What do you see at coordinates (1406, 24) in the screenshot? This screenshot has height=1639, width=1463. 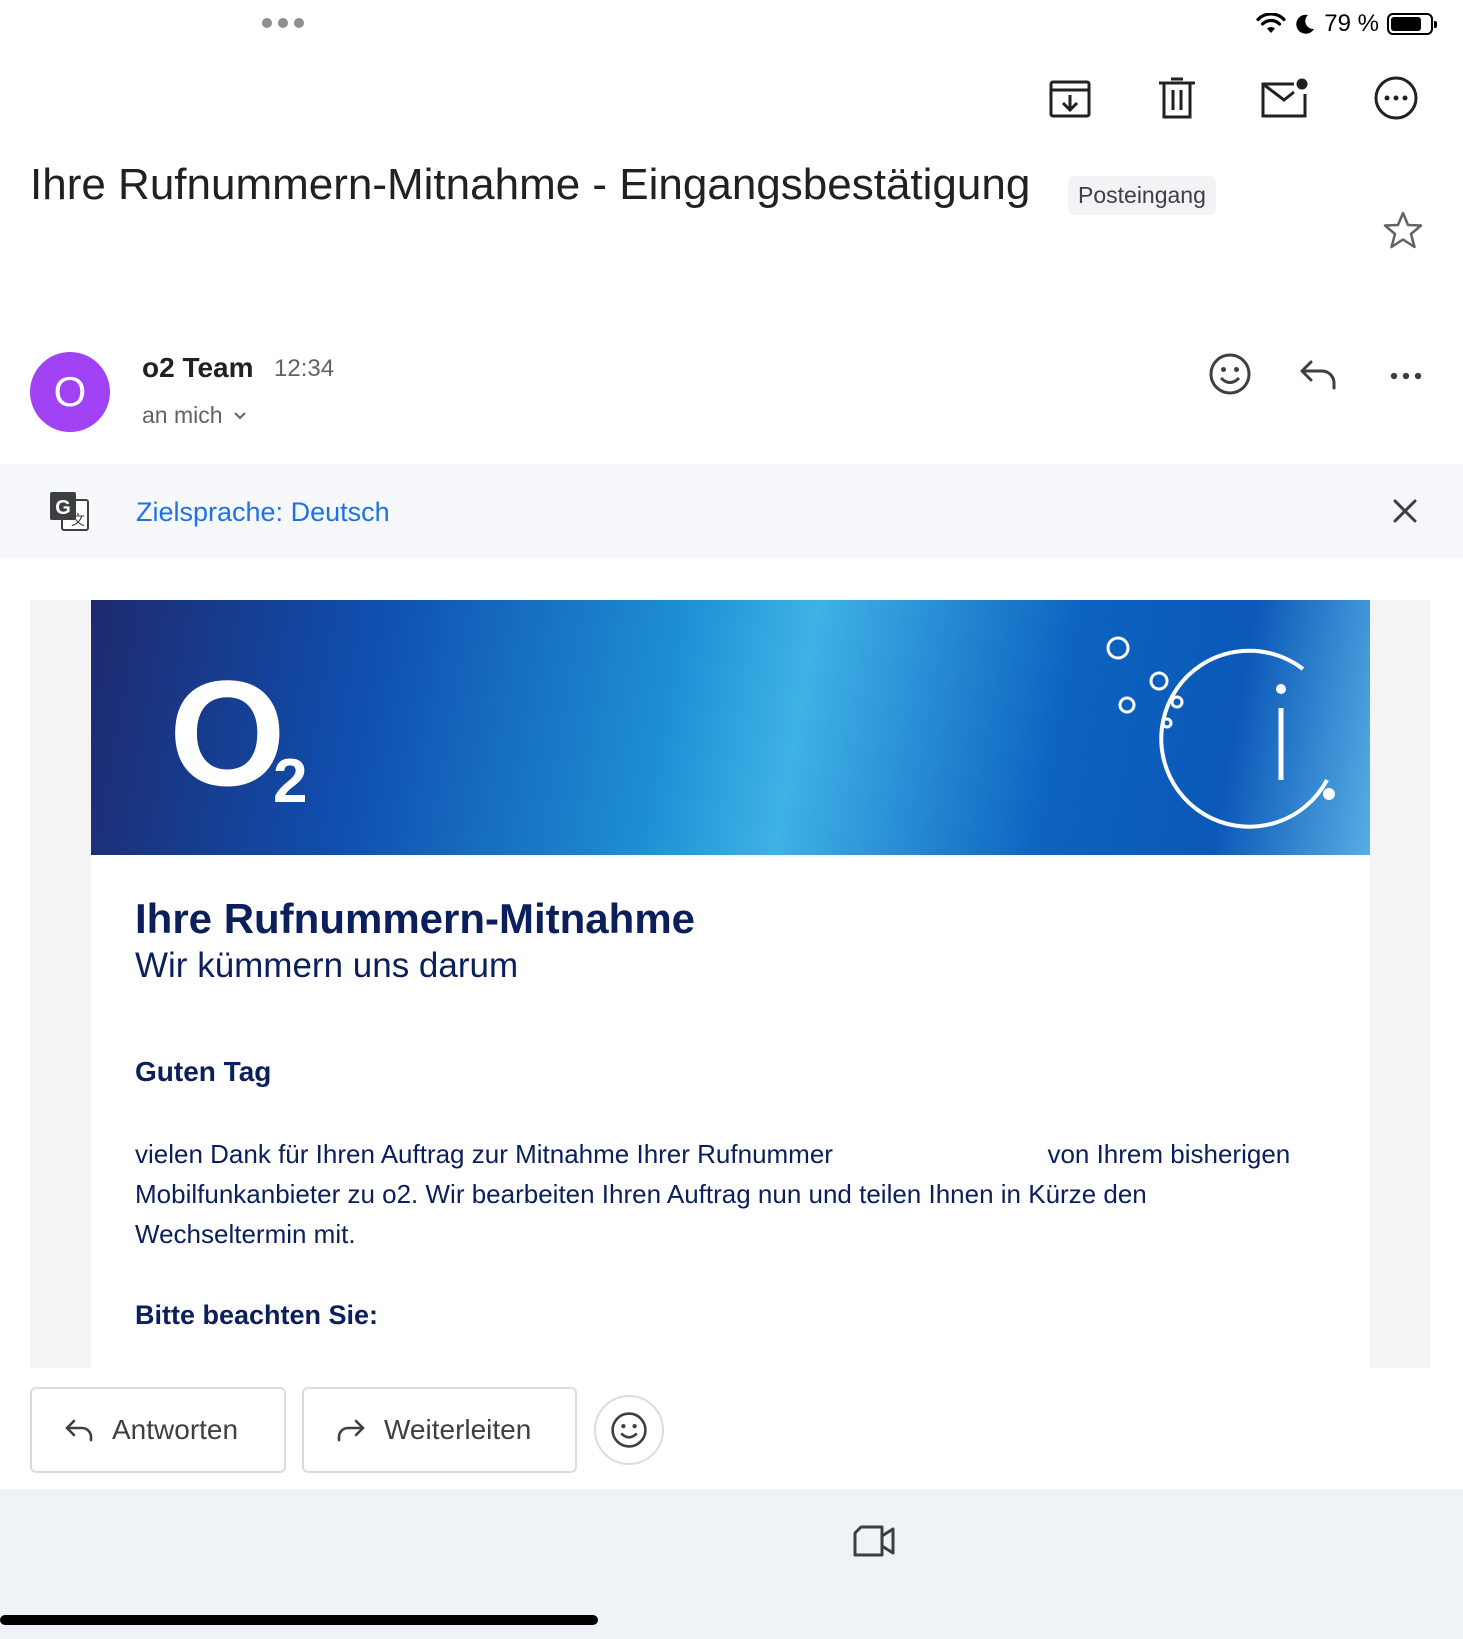 I see `battery-fill` at bounding box center [1406, 24].